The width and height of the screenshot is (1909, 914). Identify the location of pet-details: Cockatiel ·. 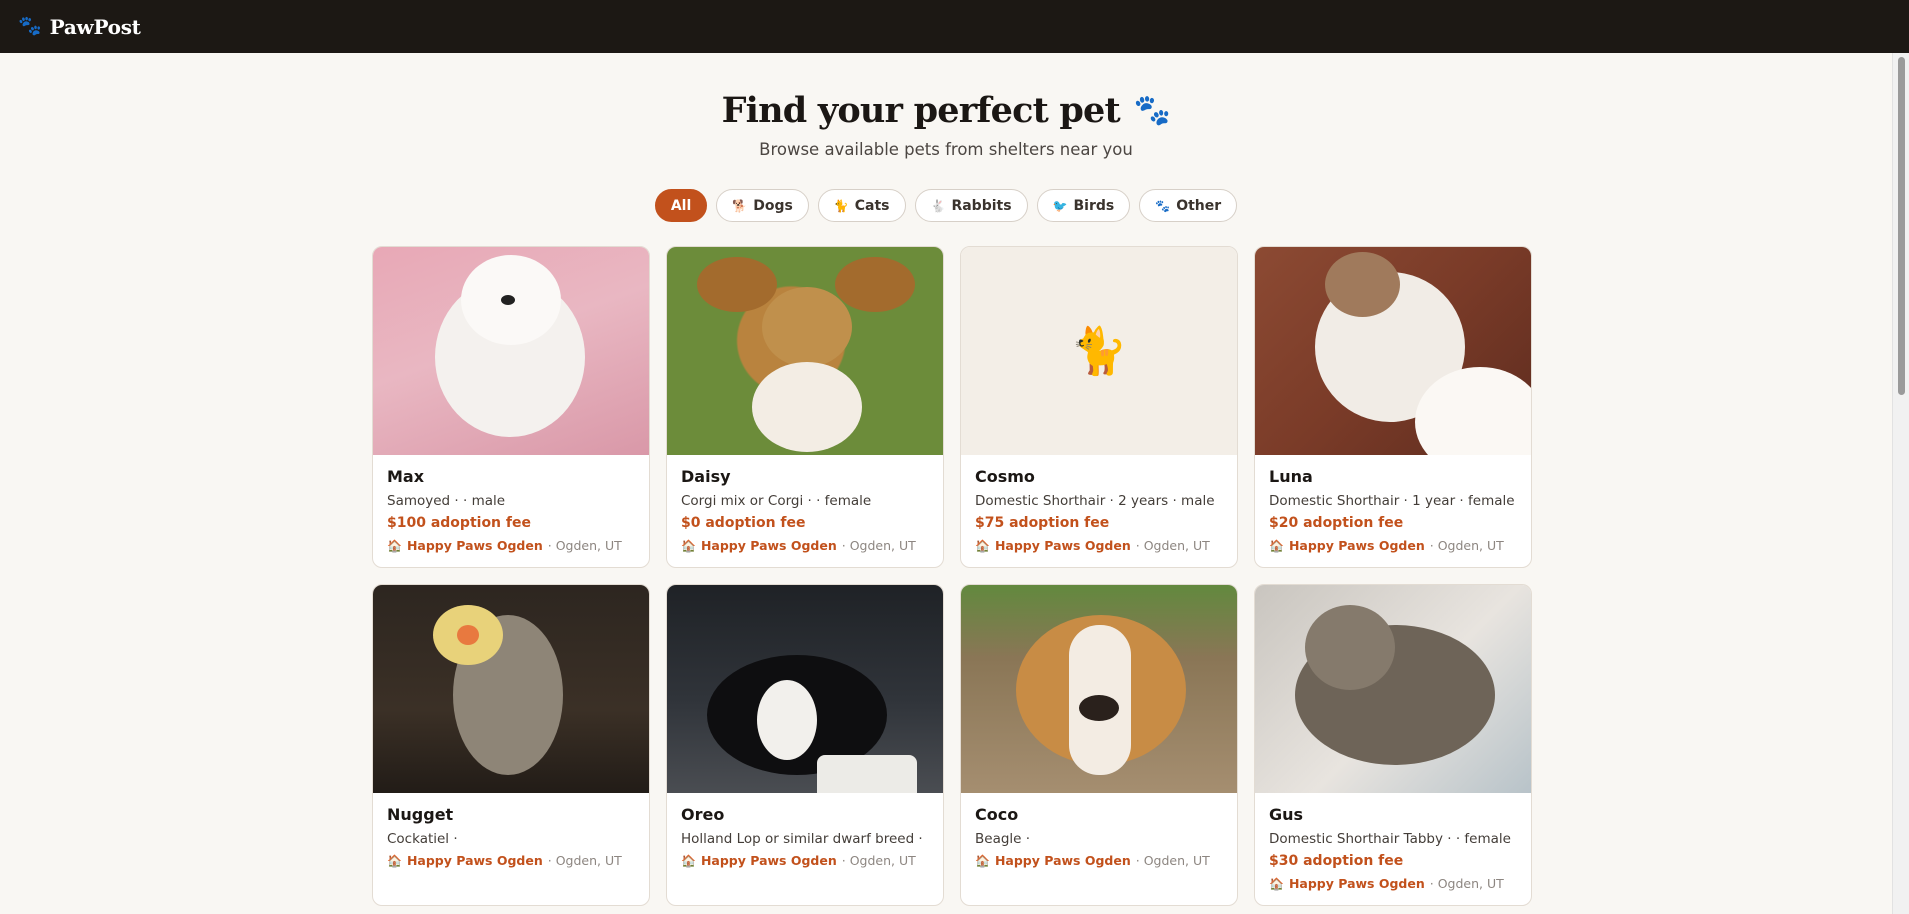
(422, 839).